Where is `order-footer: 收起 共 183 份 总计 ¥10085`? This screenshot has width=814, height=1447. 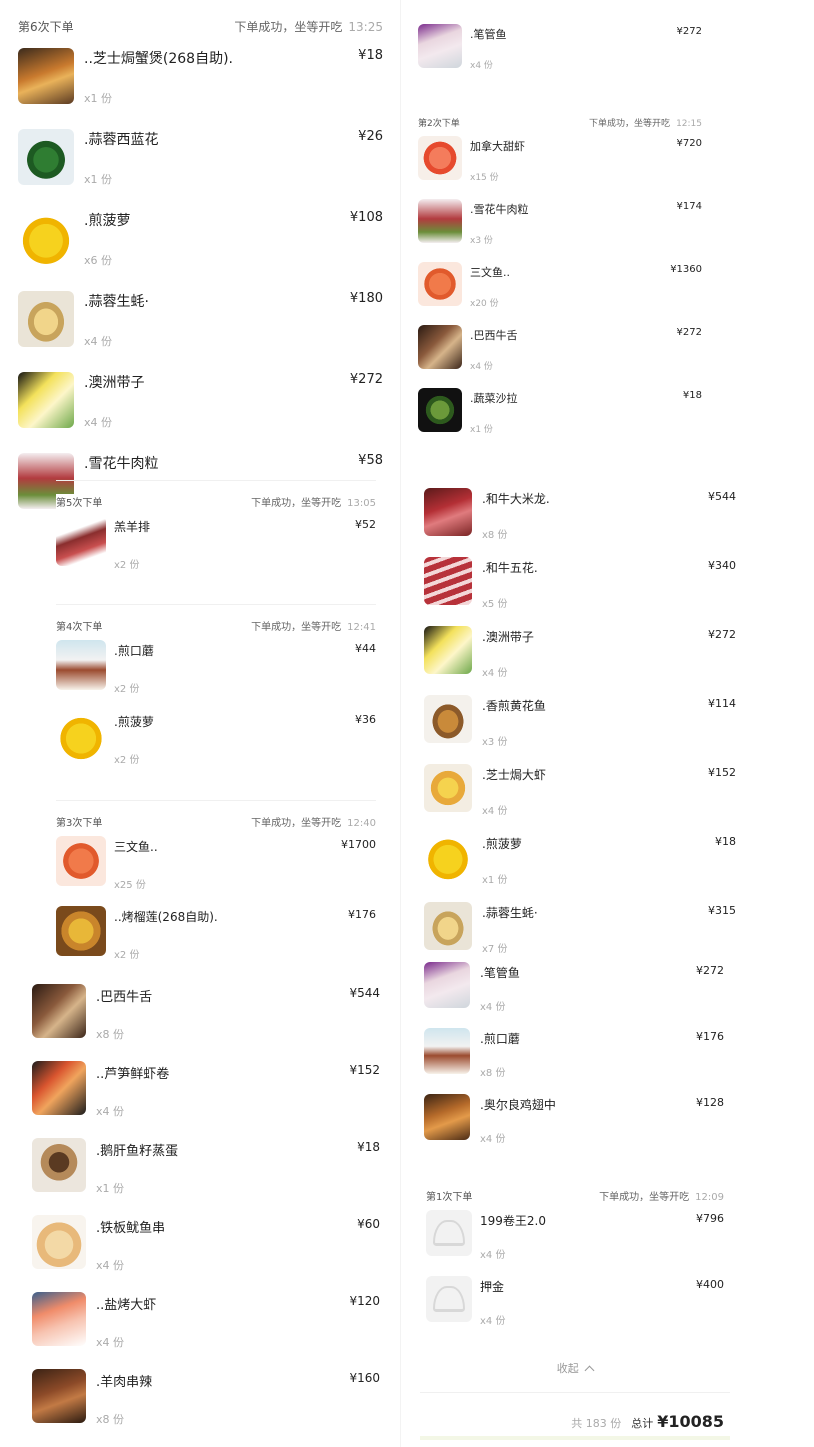 order-footer: 收起 共 183 份 总计 ¥10085 is located at coordinates (575, 1398).